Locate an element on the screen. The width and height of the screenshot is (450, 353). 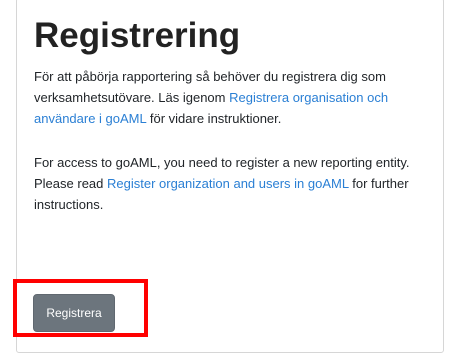
page-title: Registrering is located at coordinates (137, 35).